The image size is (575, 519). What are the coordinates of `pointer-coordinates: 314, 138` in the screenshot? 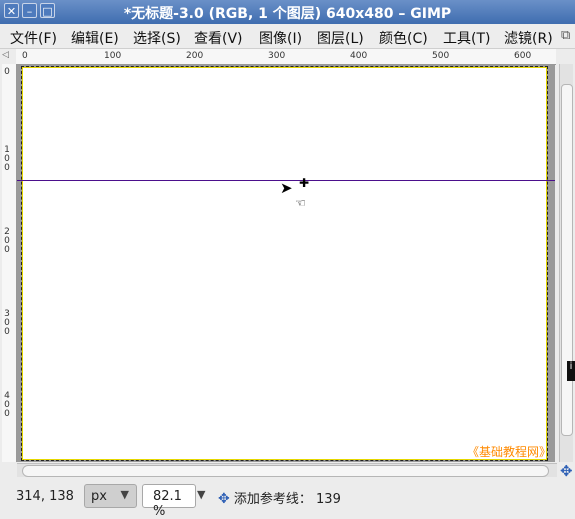 It's located at (45, 496).